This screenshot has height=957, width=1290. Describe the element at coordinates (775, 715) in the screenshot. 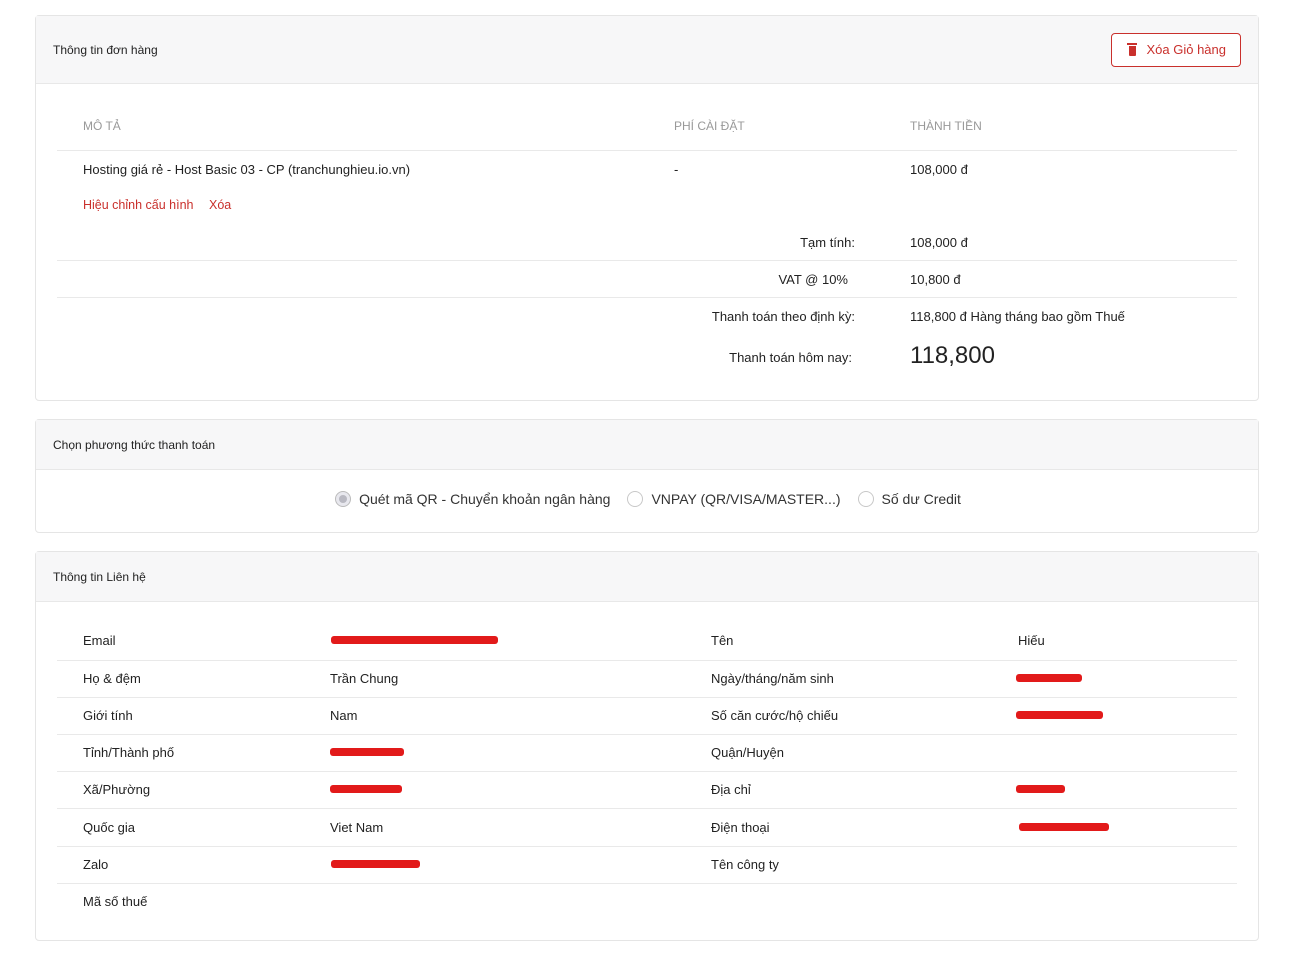

I see `contact-label-id-number: Số căn cước/hộ chiếu` at that location.